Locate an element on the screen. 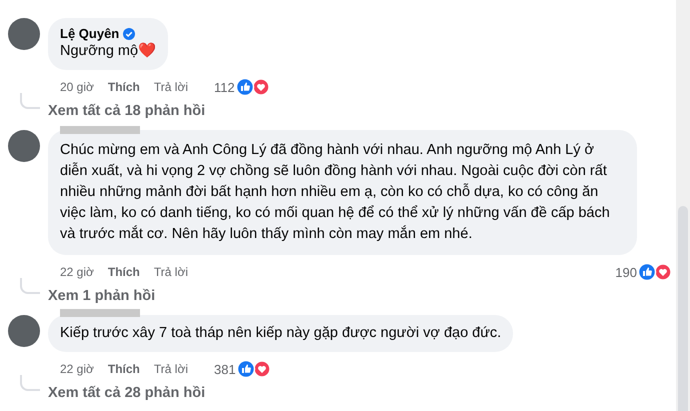 This screenshot has width=690, height=411. comment-text: Kiếp trước xây 7 toà tháp nên kiếp này gặp được người vợ đạo đức. is located at coordinates (281, 333).